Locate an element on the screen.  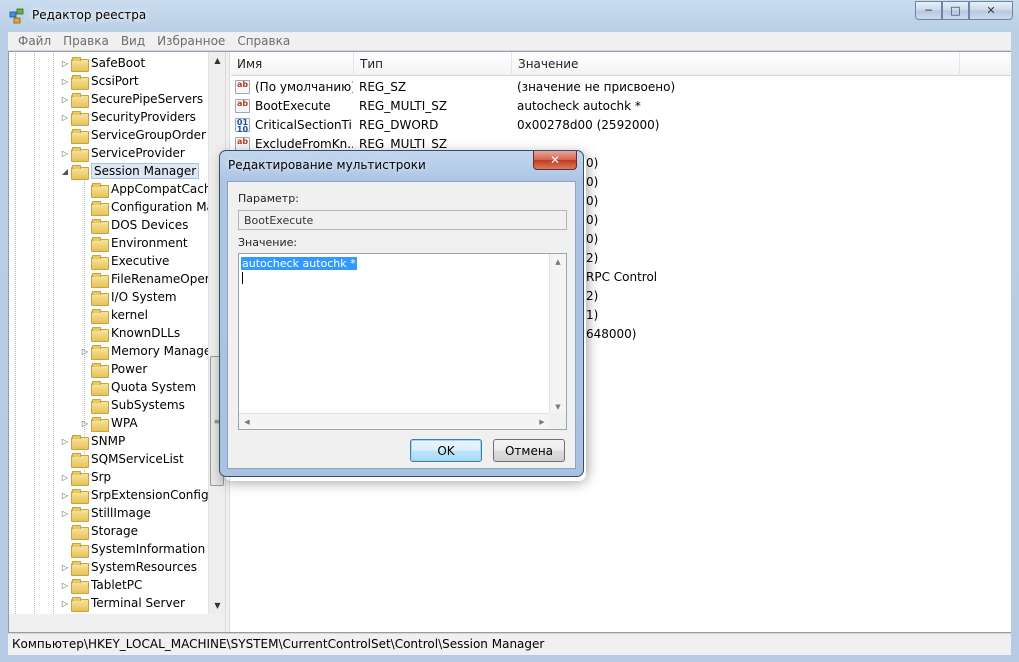
tree-horizontal-scrollbar is located at coordinates (117, 623).